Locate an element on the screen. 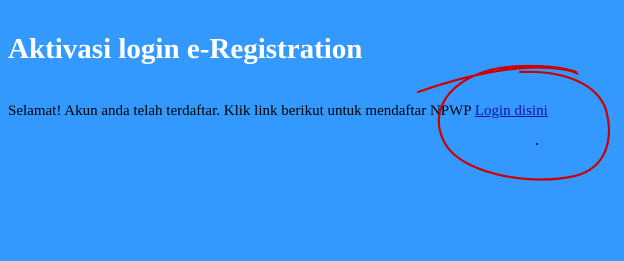 The width and height of the screenshot is (624, 261). page-title: Aktivasi login e-Registration is located at coordinates (185, 49).